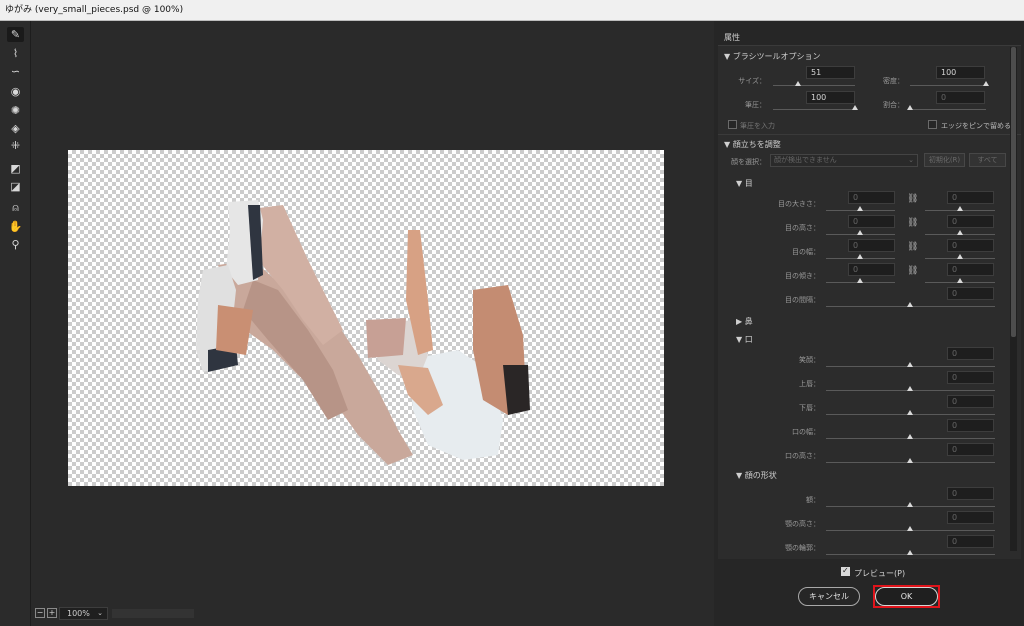 The width and height of the screenshot is (1024, 626). I want to click on eye-size-right-input: 0, so click(970, 197).